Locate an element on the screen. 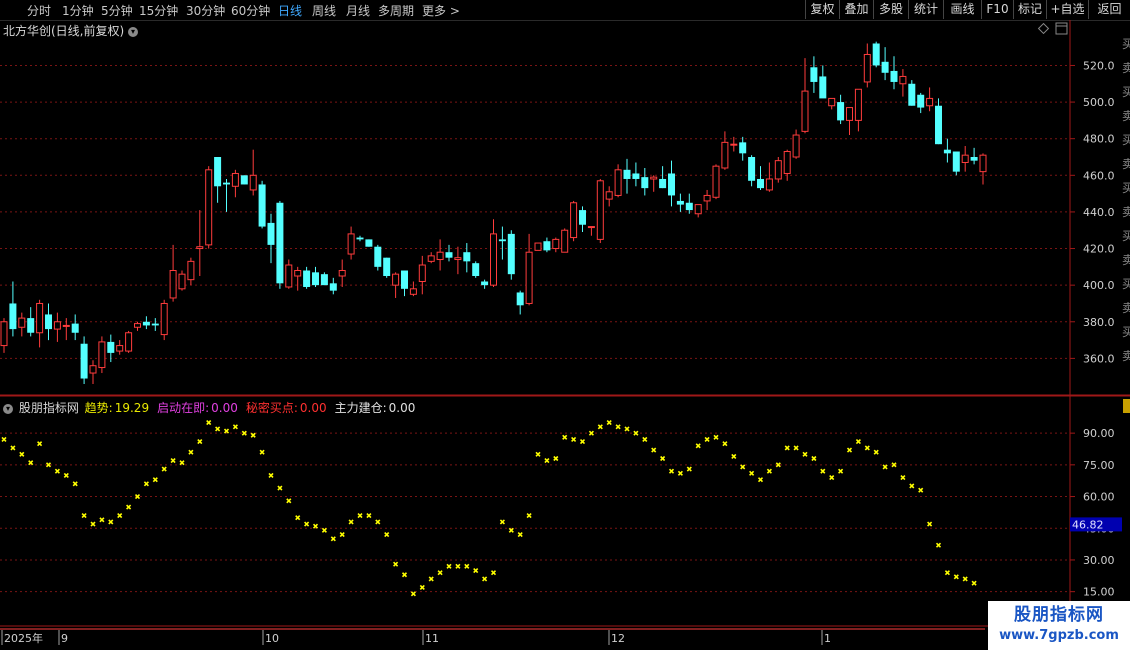 Image resolution: width=1130 pixels, height=650 pixels. edge-marker is located at coordinates (1126, 406).